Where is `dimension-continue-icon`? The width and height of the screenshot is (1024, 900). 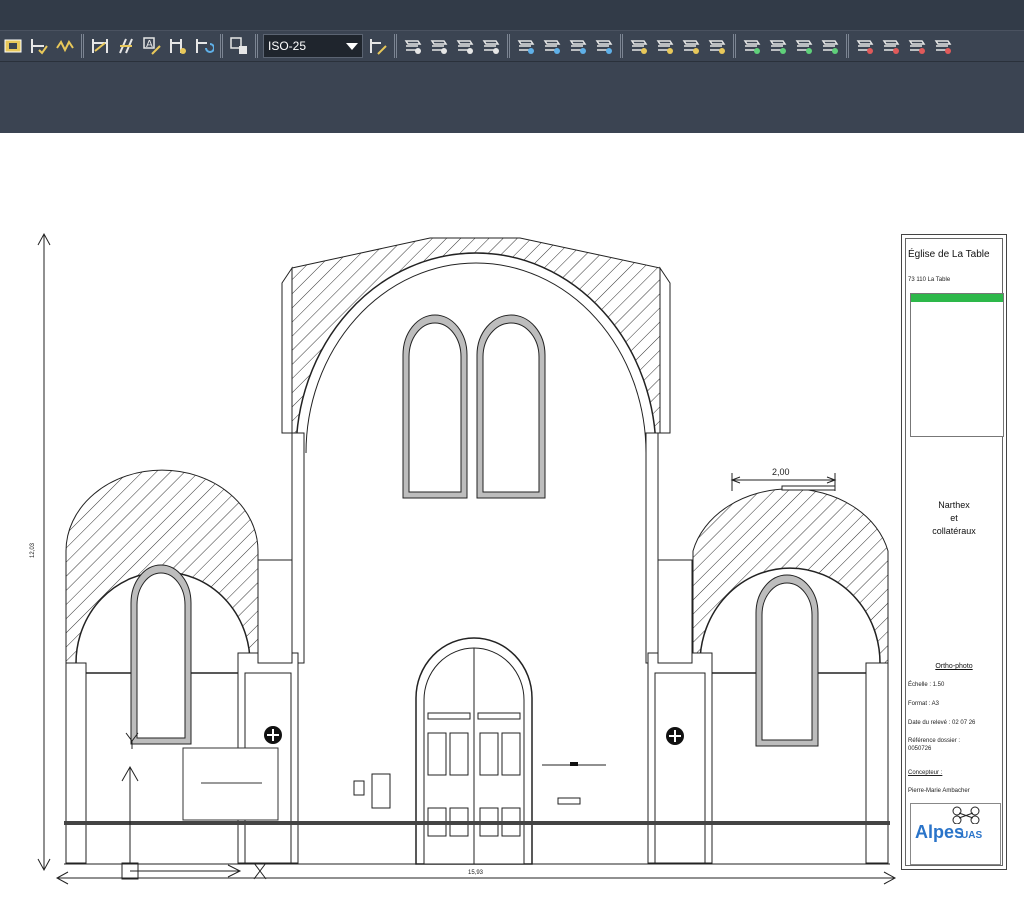
dimension-continue-icon is located at coordinates (39, 46).